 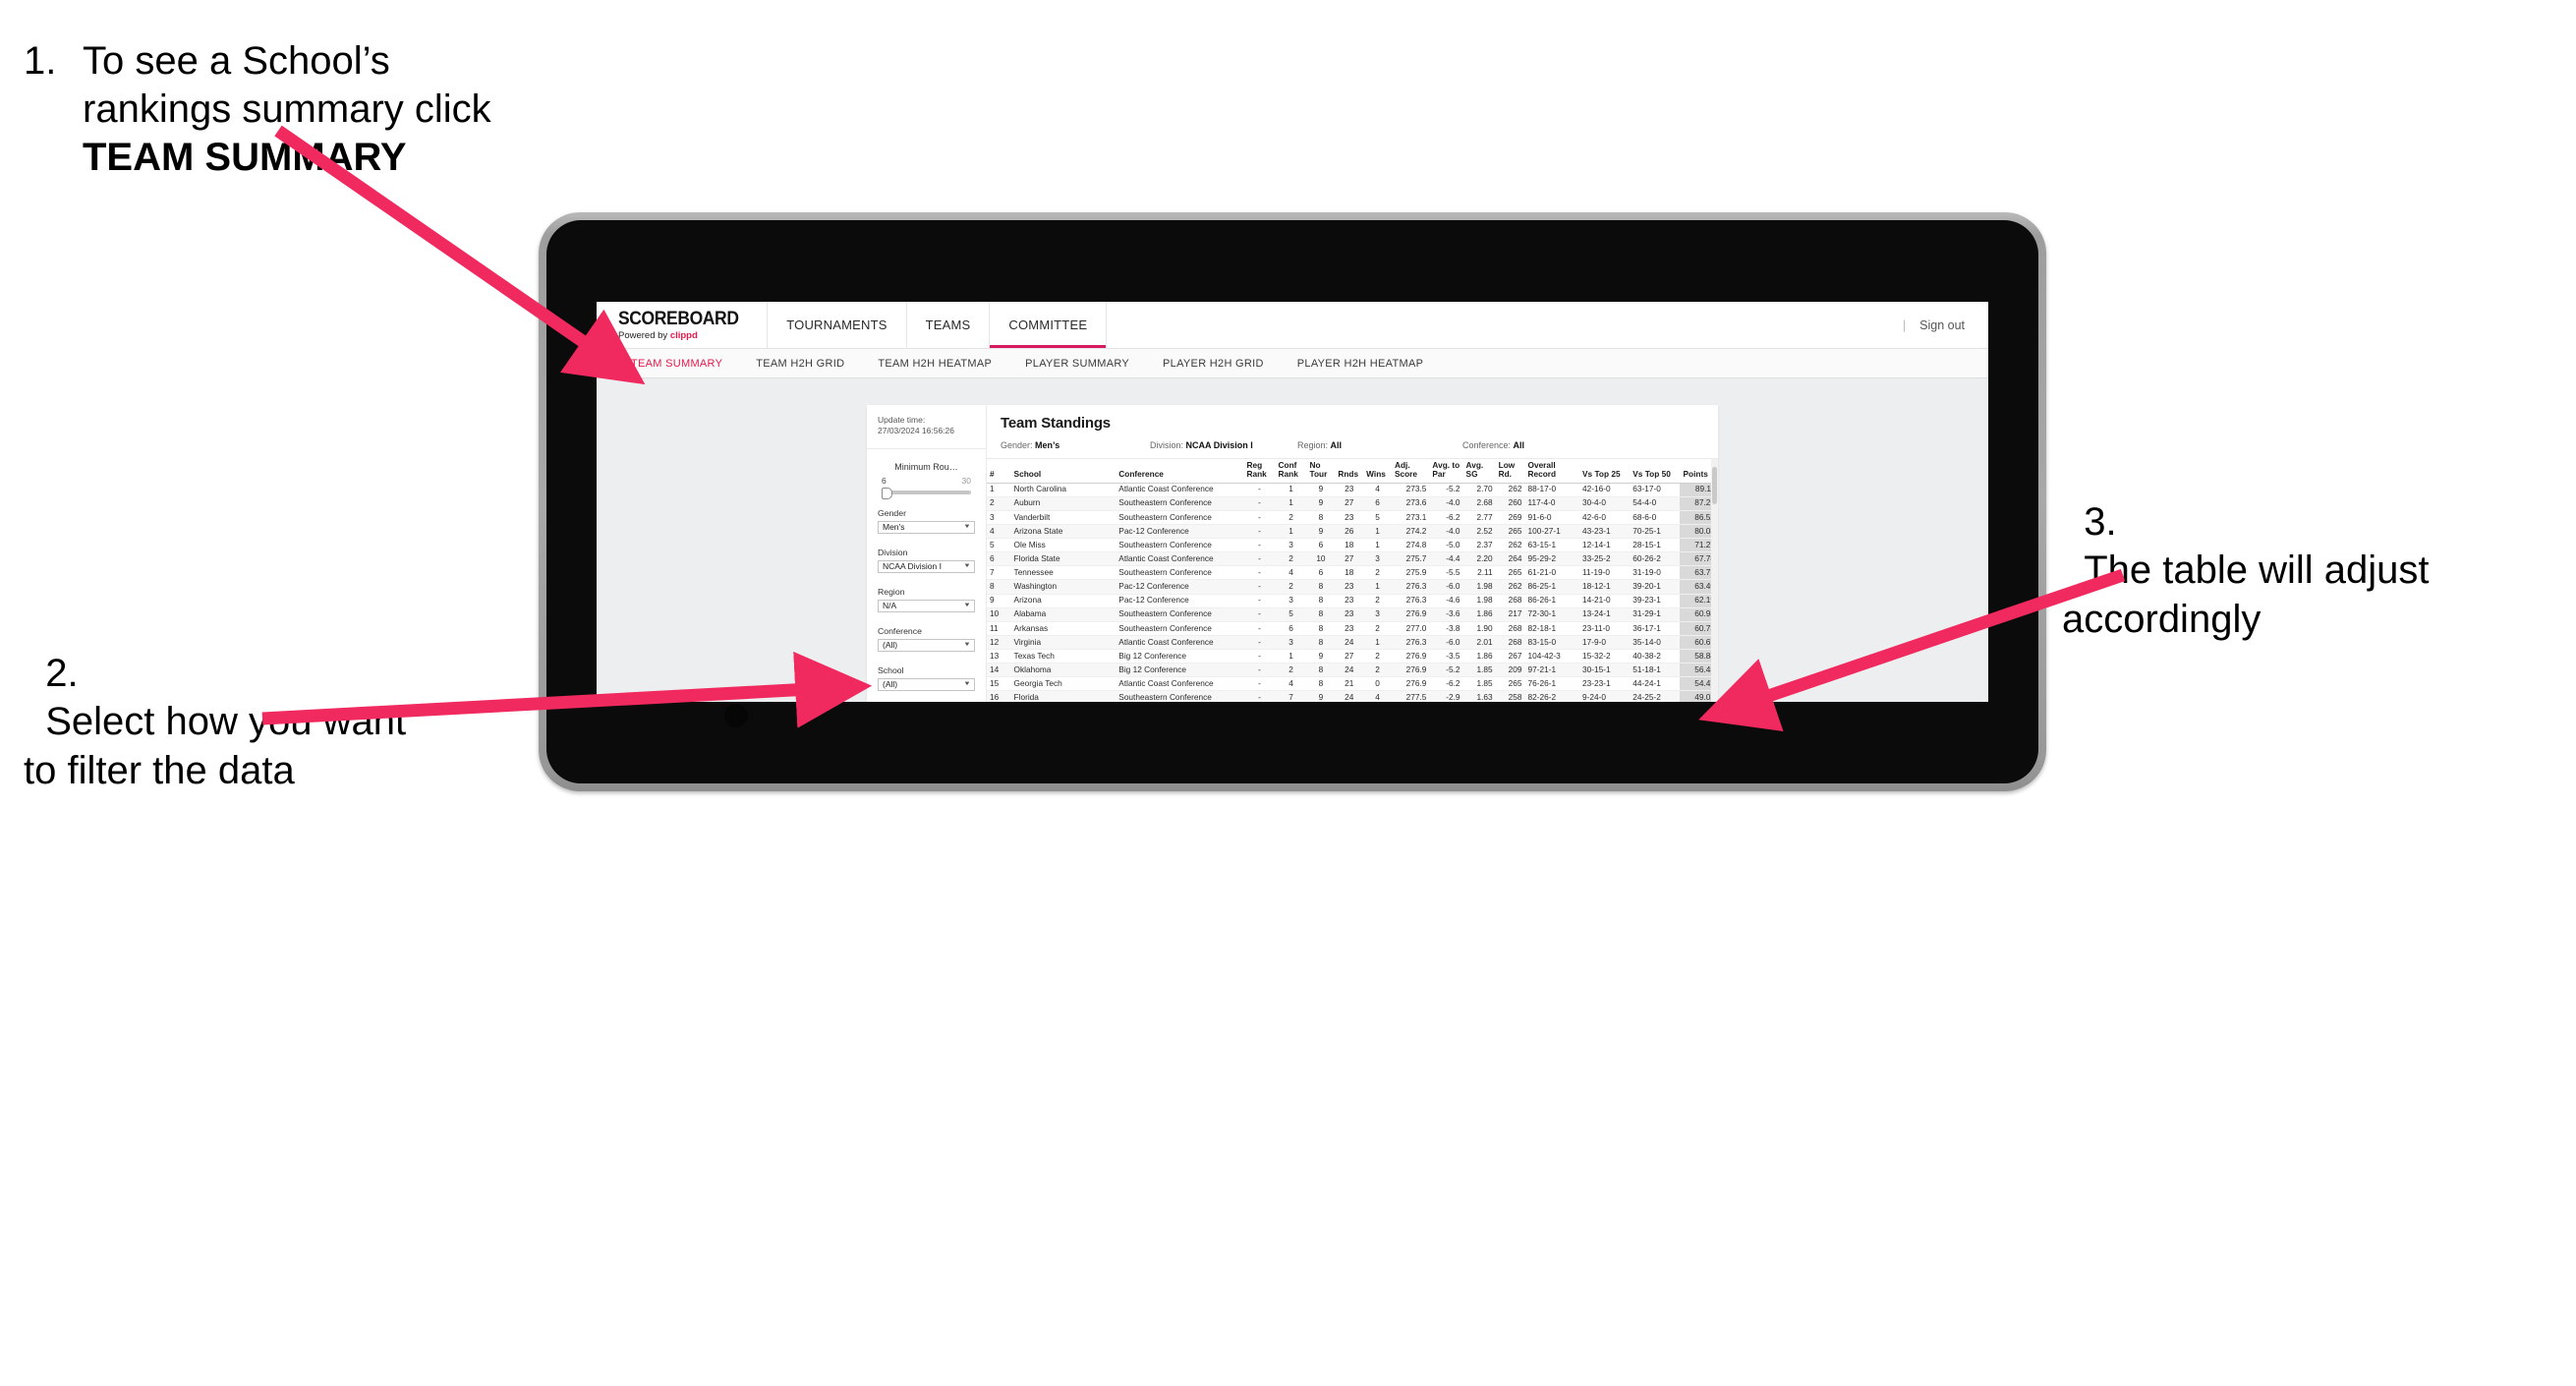 What do you see at coordinates (1479, 684) in the screenshot?
I see `cell-avg-sg: 1.85` at bounding box center [1479, 684].